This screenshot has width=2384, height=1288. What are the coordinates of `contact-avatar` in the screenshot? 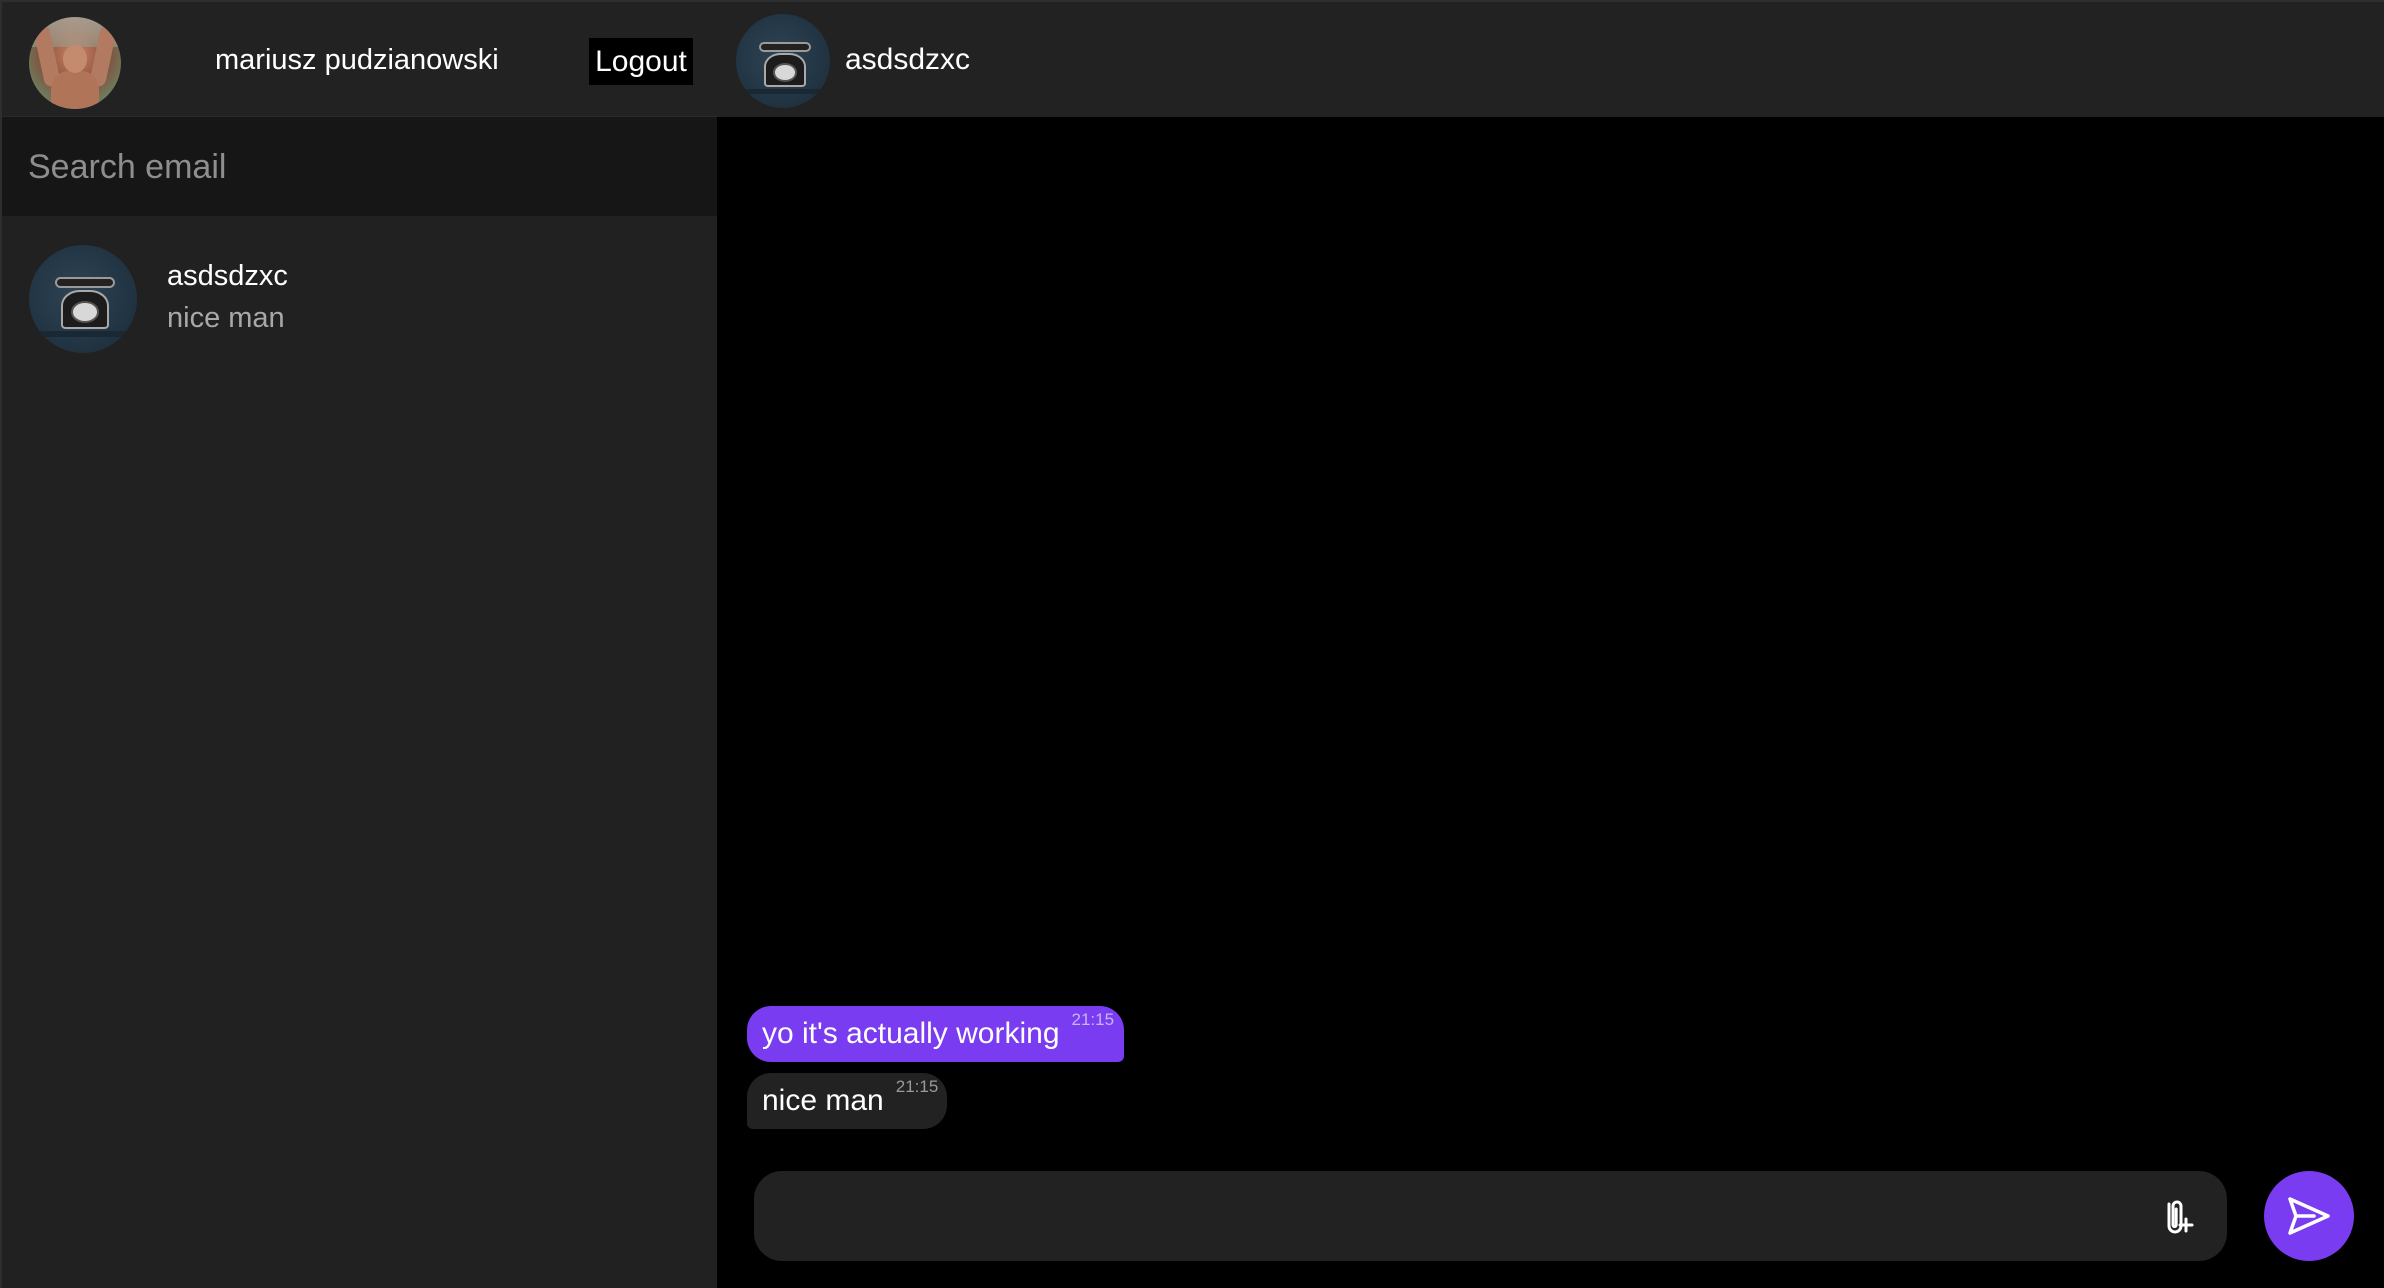 It's located at (83, 299).